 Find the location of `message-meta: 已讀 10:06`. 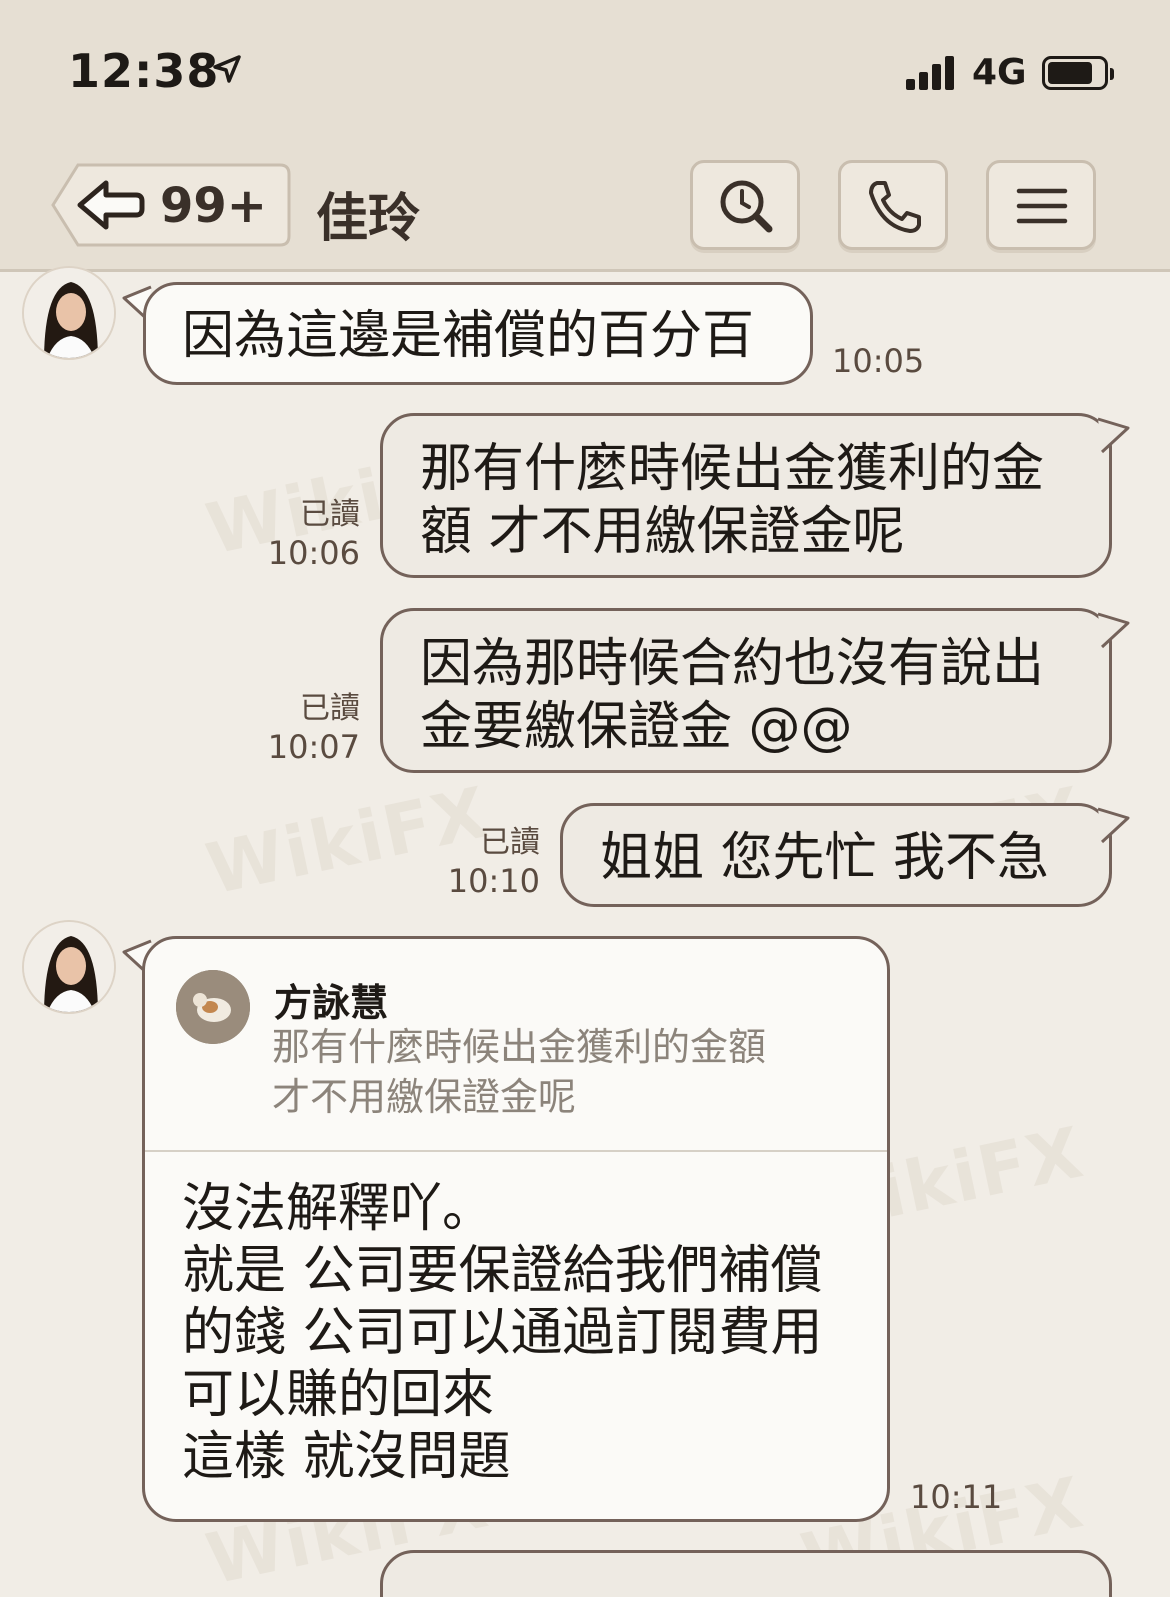

message-meta: 已讀 10:06 is located at coordinates (305, 534).